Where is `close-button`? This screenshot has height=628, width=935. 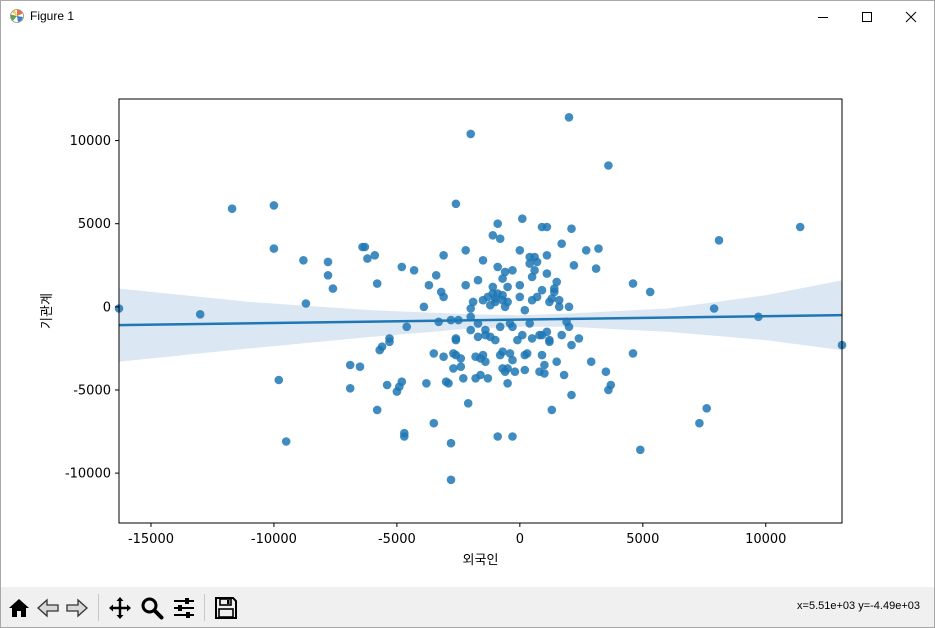 close-button is located at coordinates (911, 16).